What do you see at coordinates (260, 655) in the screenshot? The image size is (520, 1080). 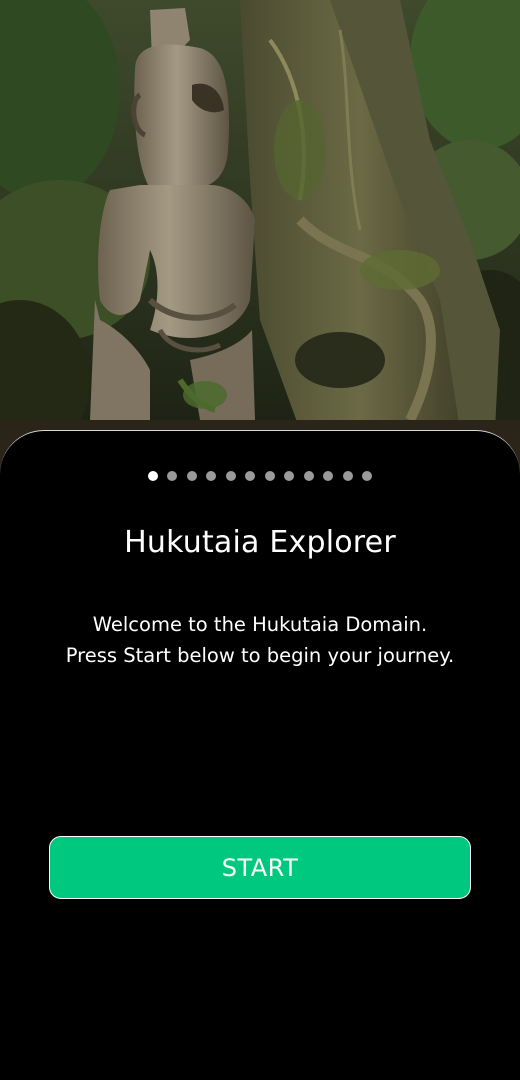 I see `welcome-line-2: Press Start below to begin your journey.` at bounding box center [260, 655].